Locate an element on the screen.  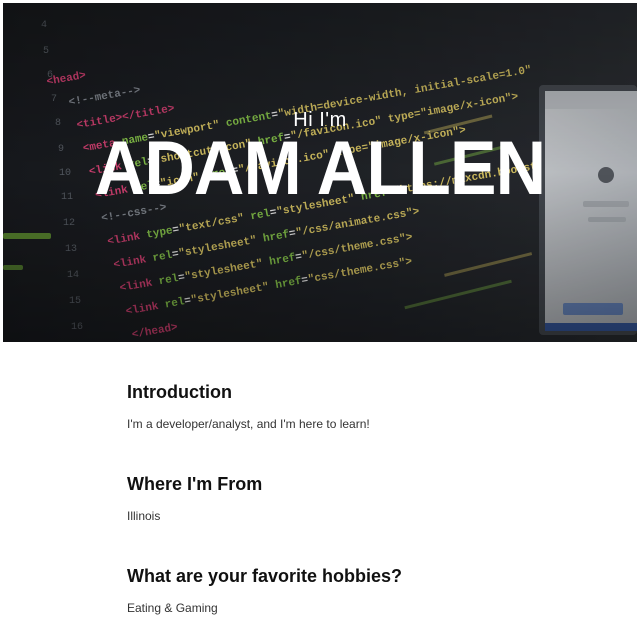
section-where-from: Where I'm From Illinois is located at coordinates (357, 498).